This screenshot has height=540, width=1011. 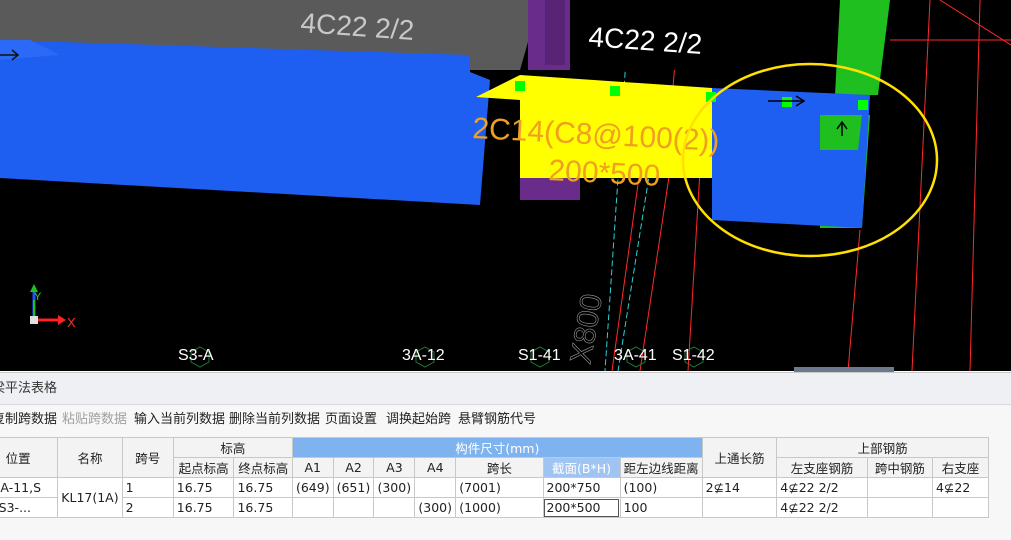 I want to click on cell-right-support, so click(x=960, y=507).